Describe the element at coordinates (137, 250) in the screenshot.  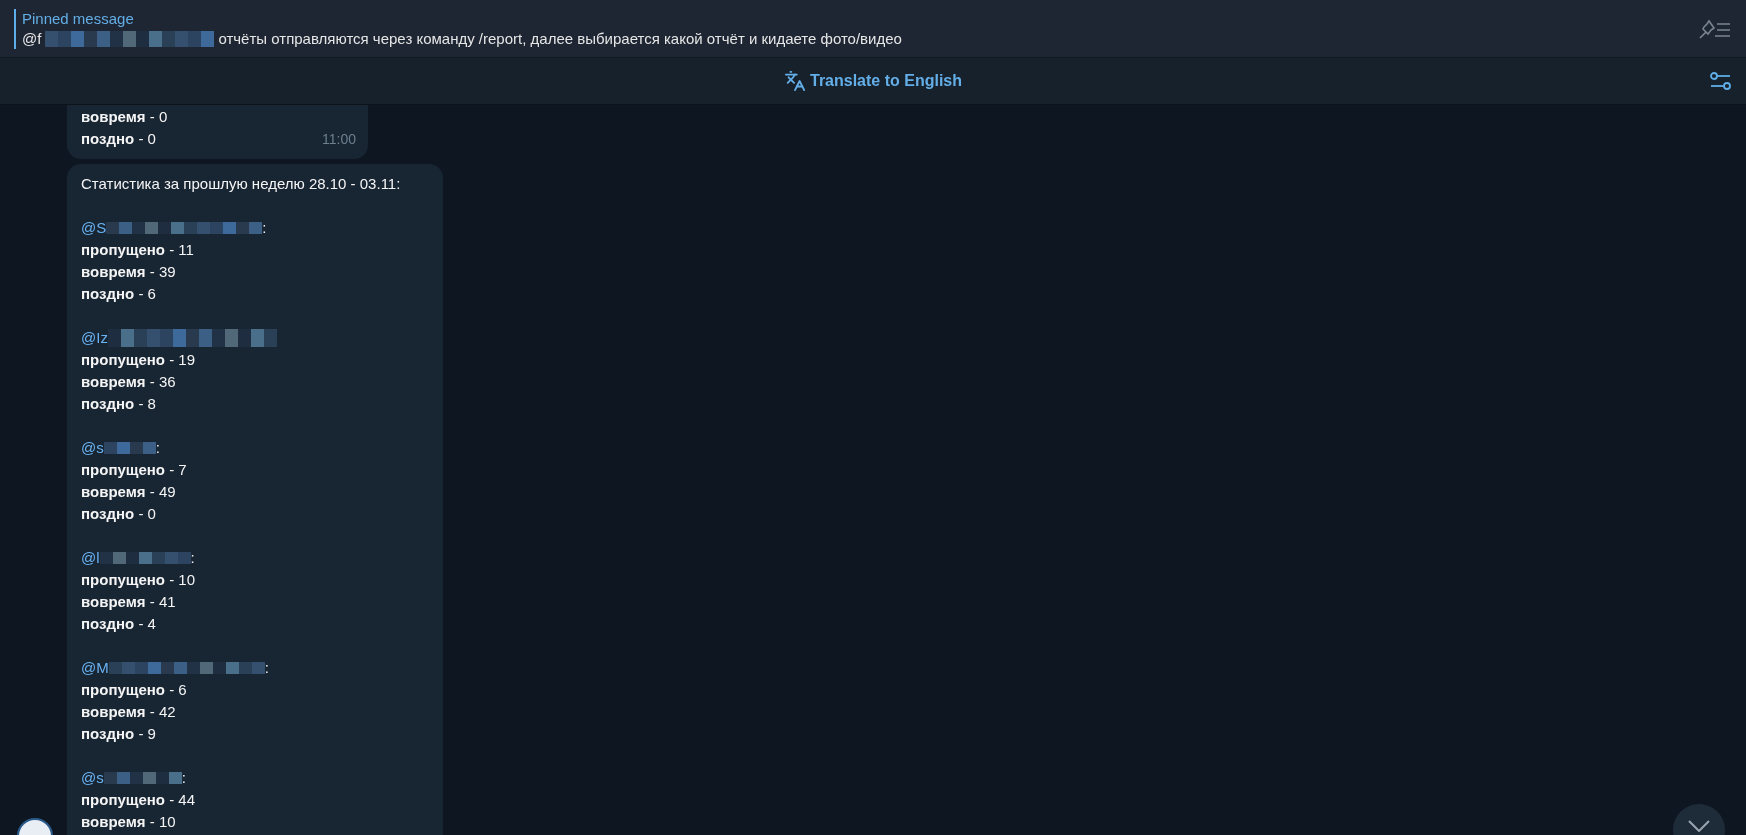
I see `stat-line: пропущено - 11` at that location.